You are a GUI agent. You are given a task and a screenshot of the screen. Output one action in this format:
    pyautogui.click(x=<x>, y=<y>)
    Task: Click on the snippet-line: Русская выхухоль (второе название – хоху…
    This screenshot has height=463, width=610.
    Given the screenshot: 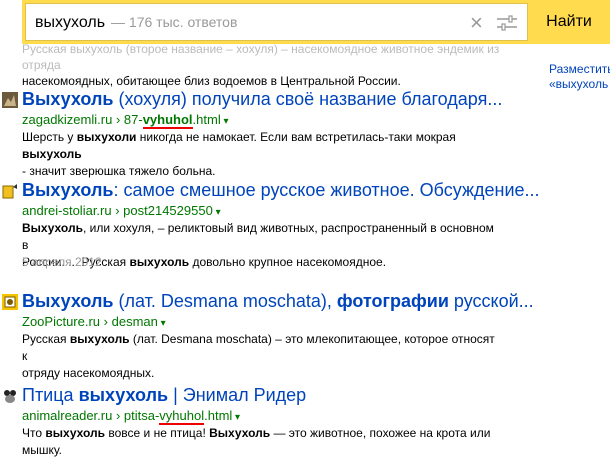 What is the action you would take?
    pyautogui.click(x=261, y=57)
    